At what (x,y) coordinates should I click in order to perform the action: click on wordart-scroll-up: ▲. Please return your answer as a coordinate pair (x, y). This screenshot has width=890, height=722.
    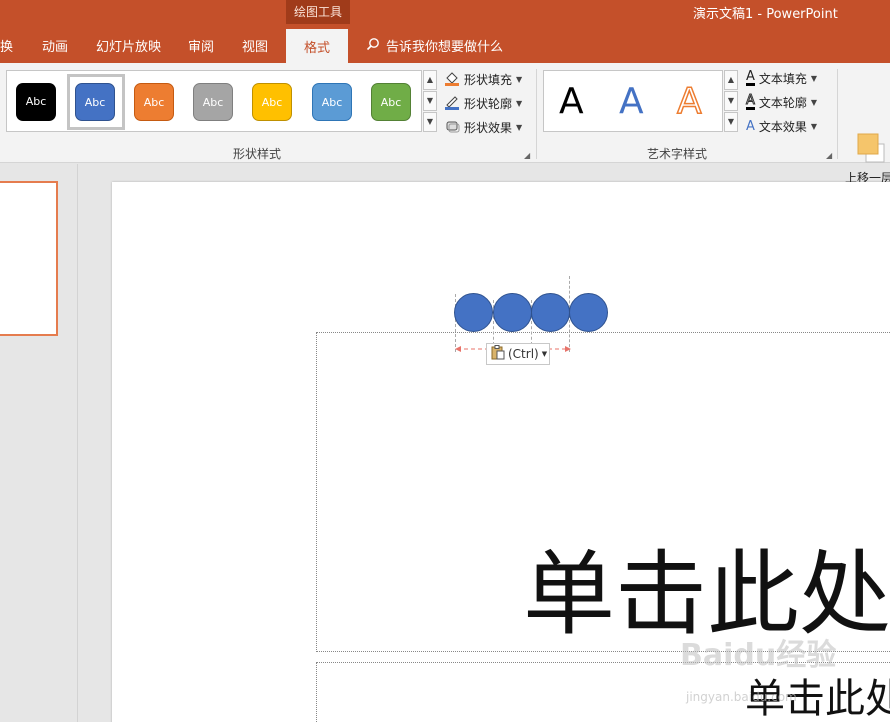
    Looking at the image, I should click on (731, 80).